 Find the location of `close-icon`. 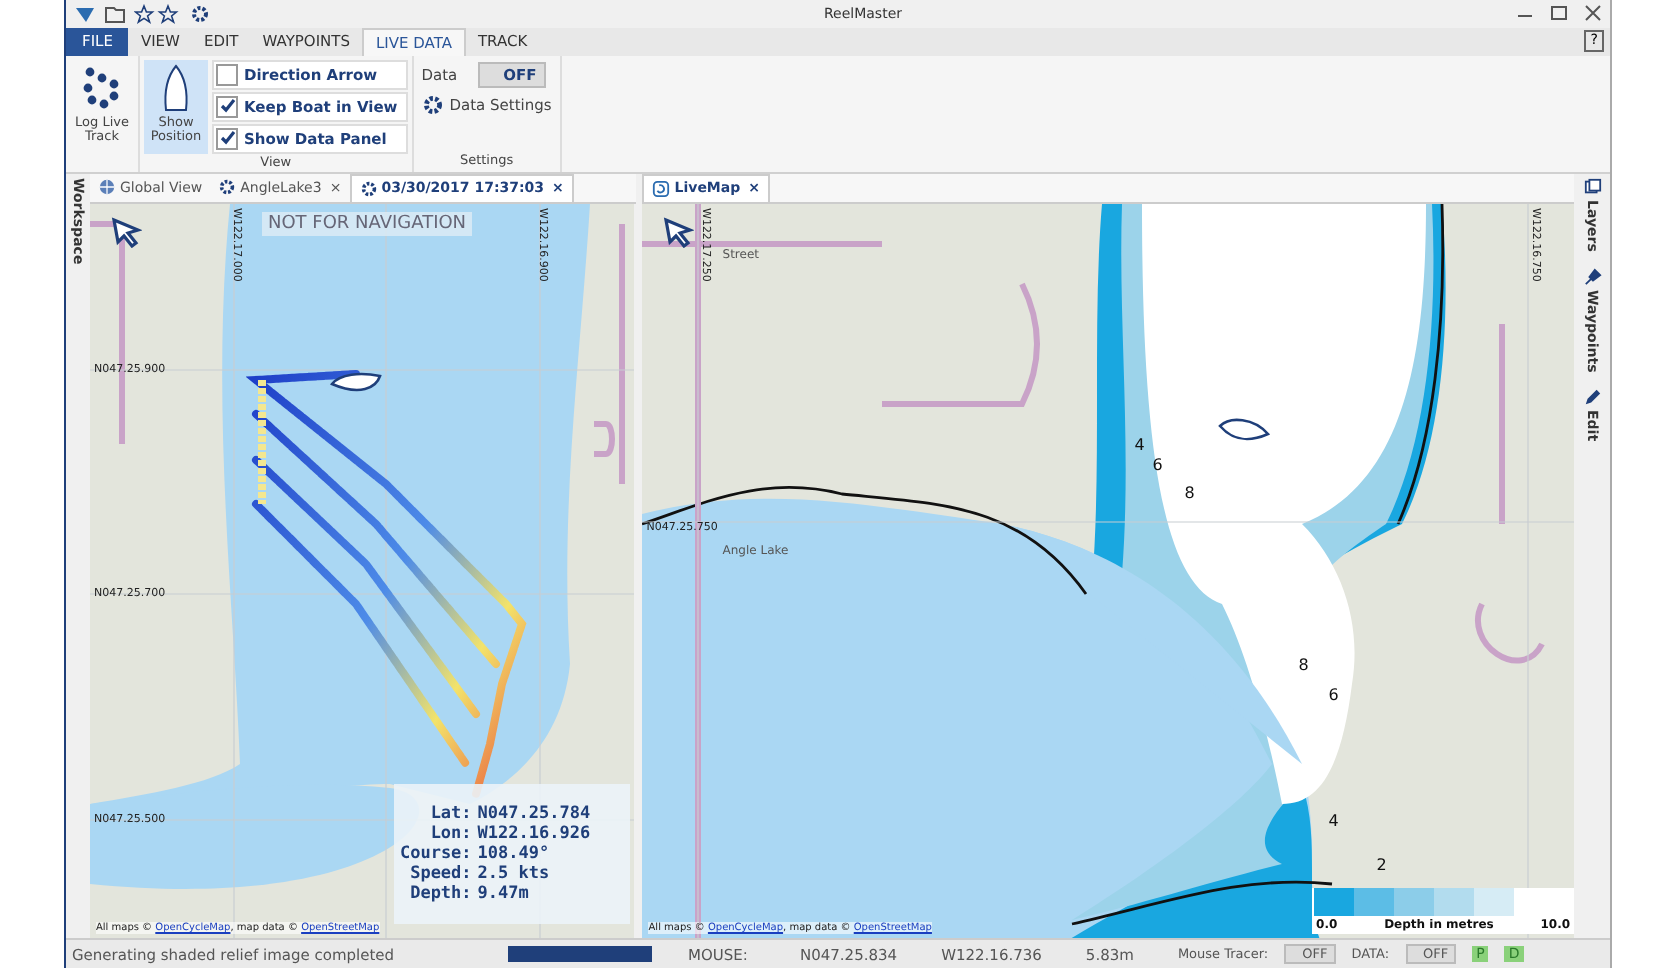

close-icon is located at coordinates (1593, 13).